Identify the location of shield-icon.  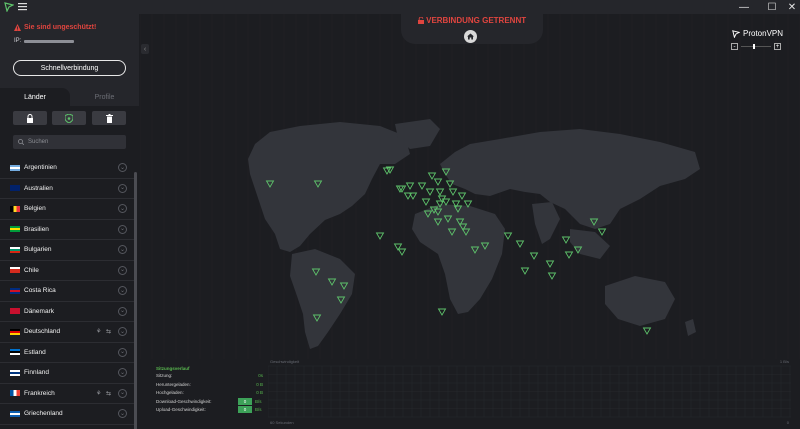
(69, 118).